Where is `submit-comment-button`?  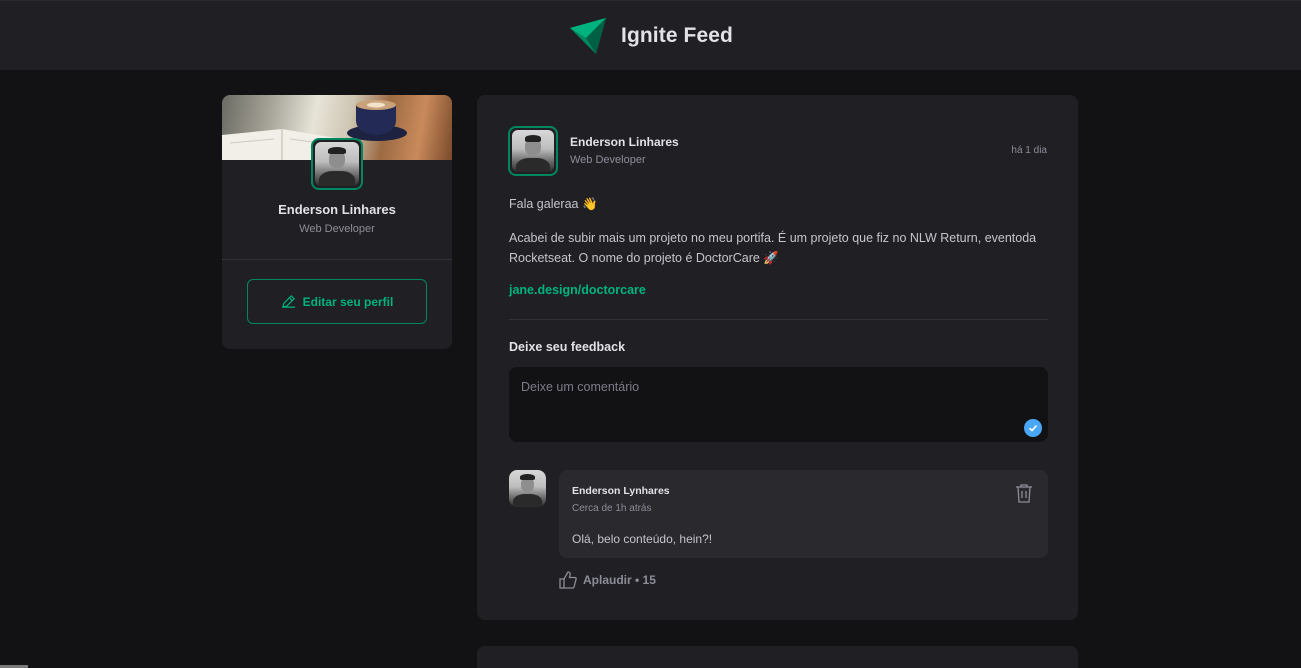 submit-comment-button is located at coordinates (1033, 428).